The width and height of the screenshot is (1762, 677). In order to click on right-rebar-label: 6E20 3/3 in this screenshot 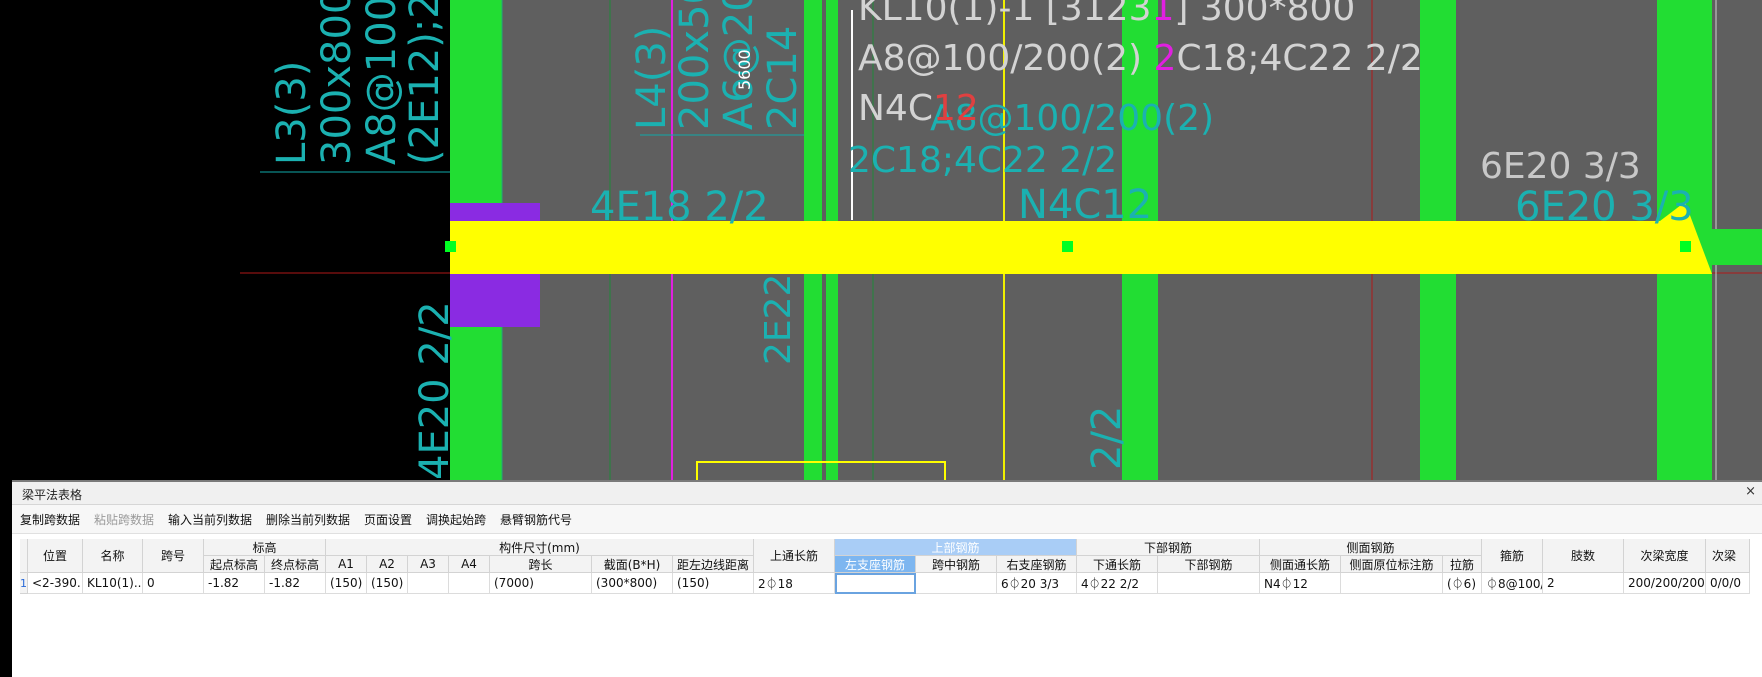, I will do `click(1560, 166)`.